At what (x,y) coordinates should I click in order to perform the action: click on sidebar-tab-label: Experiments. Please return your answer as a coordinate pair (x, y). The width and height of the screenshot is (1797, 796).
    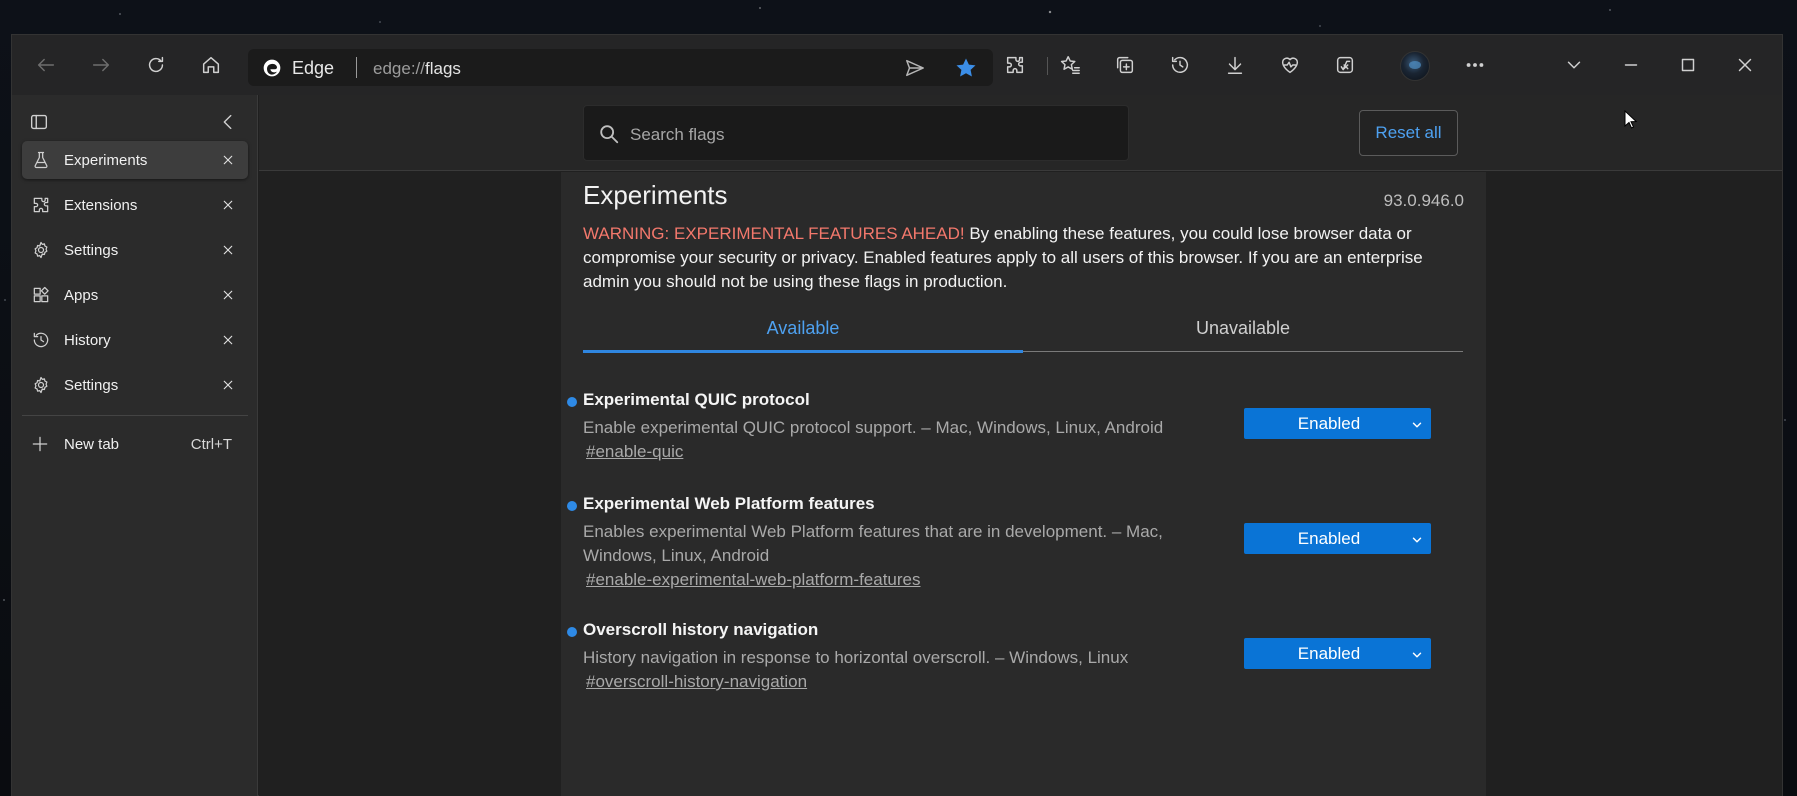
    Looking at the image, I should click on (106, 160).